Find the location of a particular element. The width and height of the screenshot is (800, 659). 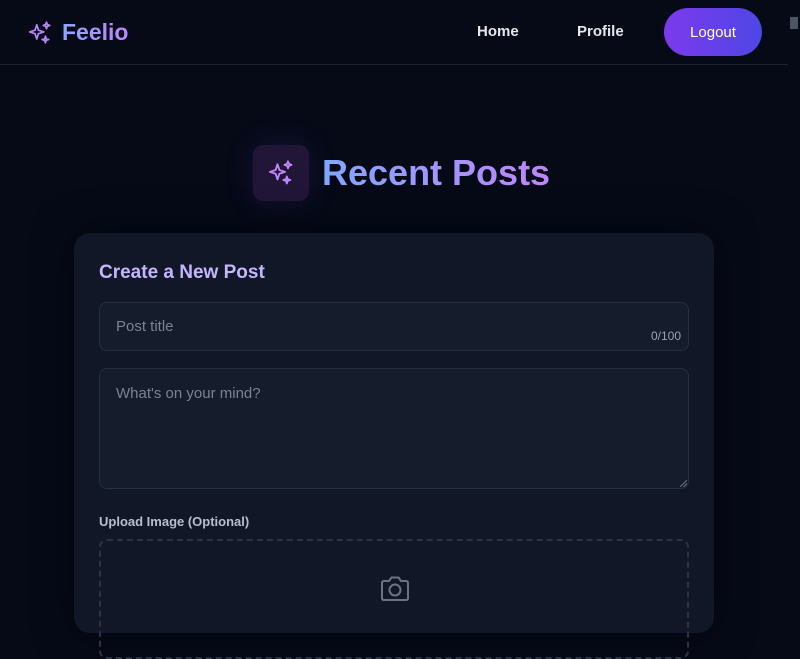

camera-icon is located at coordinates (395, 588).